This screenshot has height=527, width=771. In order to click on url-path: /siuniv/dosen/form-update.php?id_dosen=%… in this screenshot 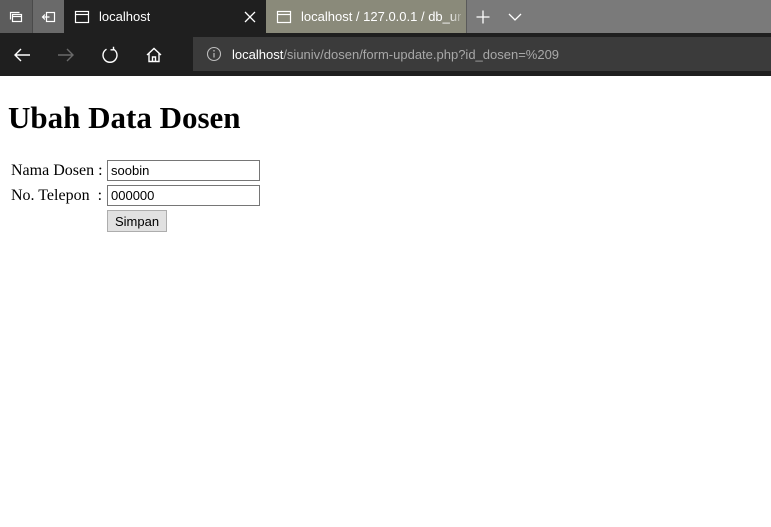, I will do `click(421, 54)`.